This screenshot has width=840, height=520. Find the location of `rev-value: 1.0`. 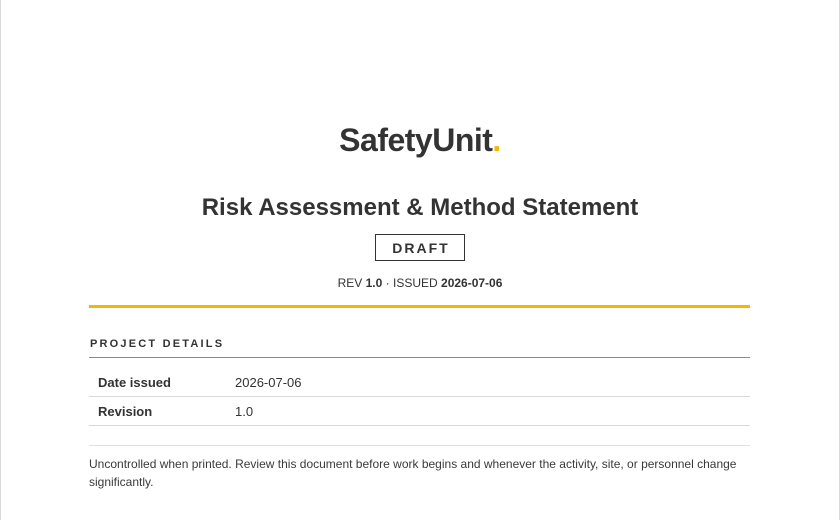

rev-value: 1.0 is located at coordinates (374, 283).